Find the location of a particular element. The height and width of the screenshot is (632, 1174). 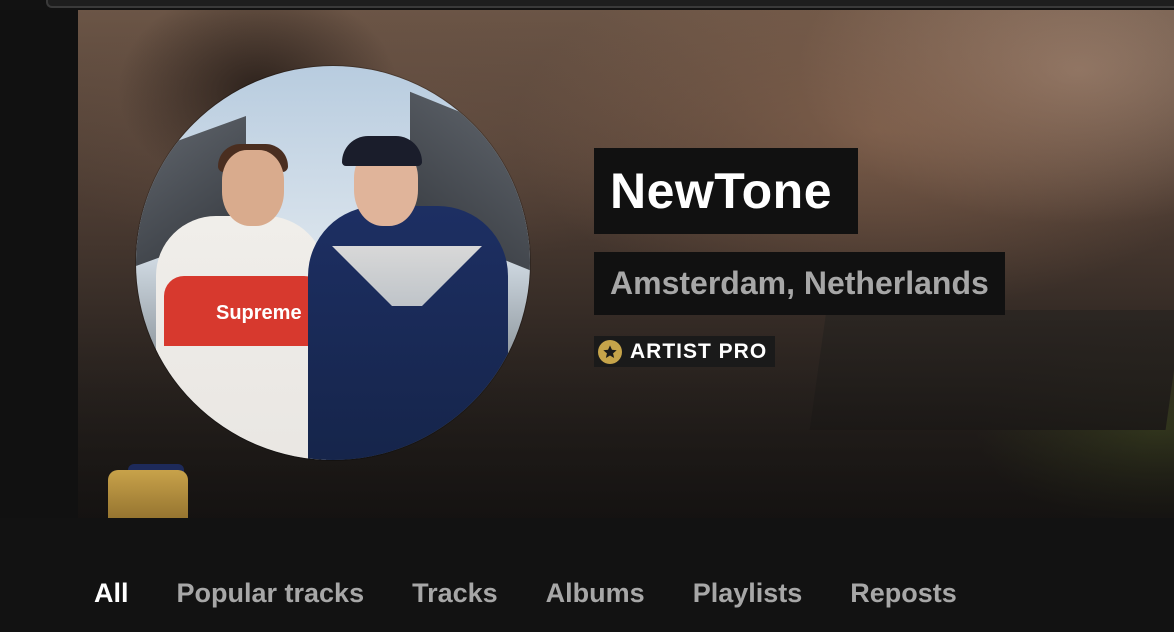

tab-reposts: Reposts is located at coordinates (903, 593).